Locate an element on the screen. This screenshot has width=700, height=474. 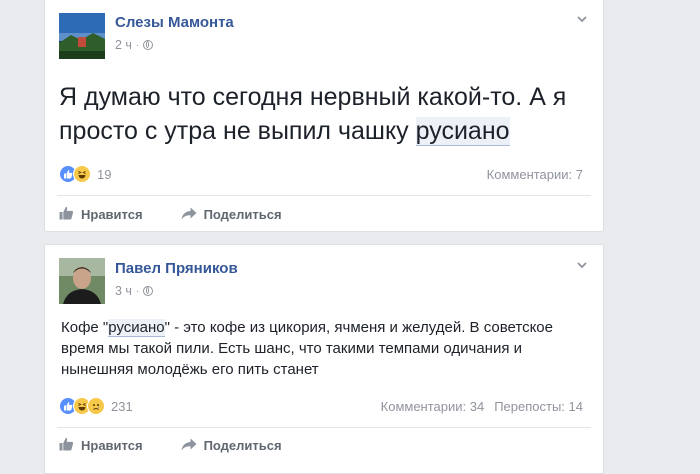
post-meta: 3 ч · is located at coordinates (134, 291).